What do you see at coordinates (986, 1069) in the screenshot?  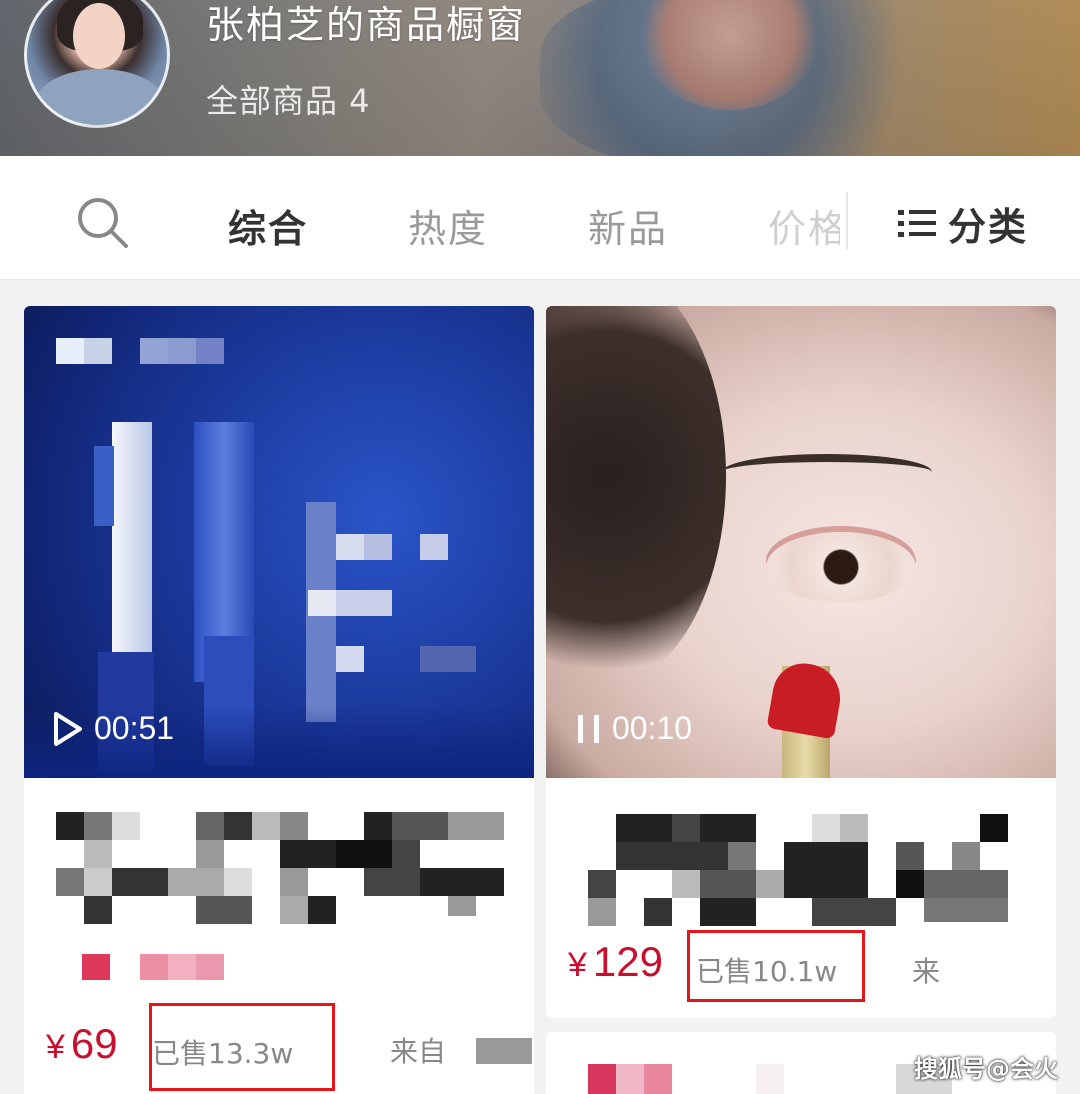 I see `watermark: 搜狐号@会火` at bounding box center [986, 1069].